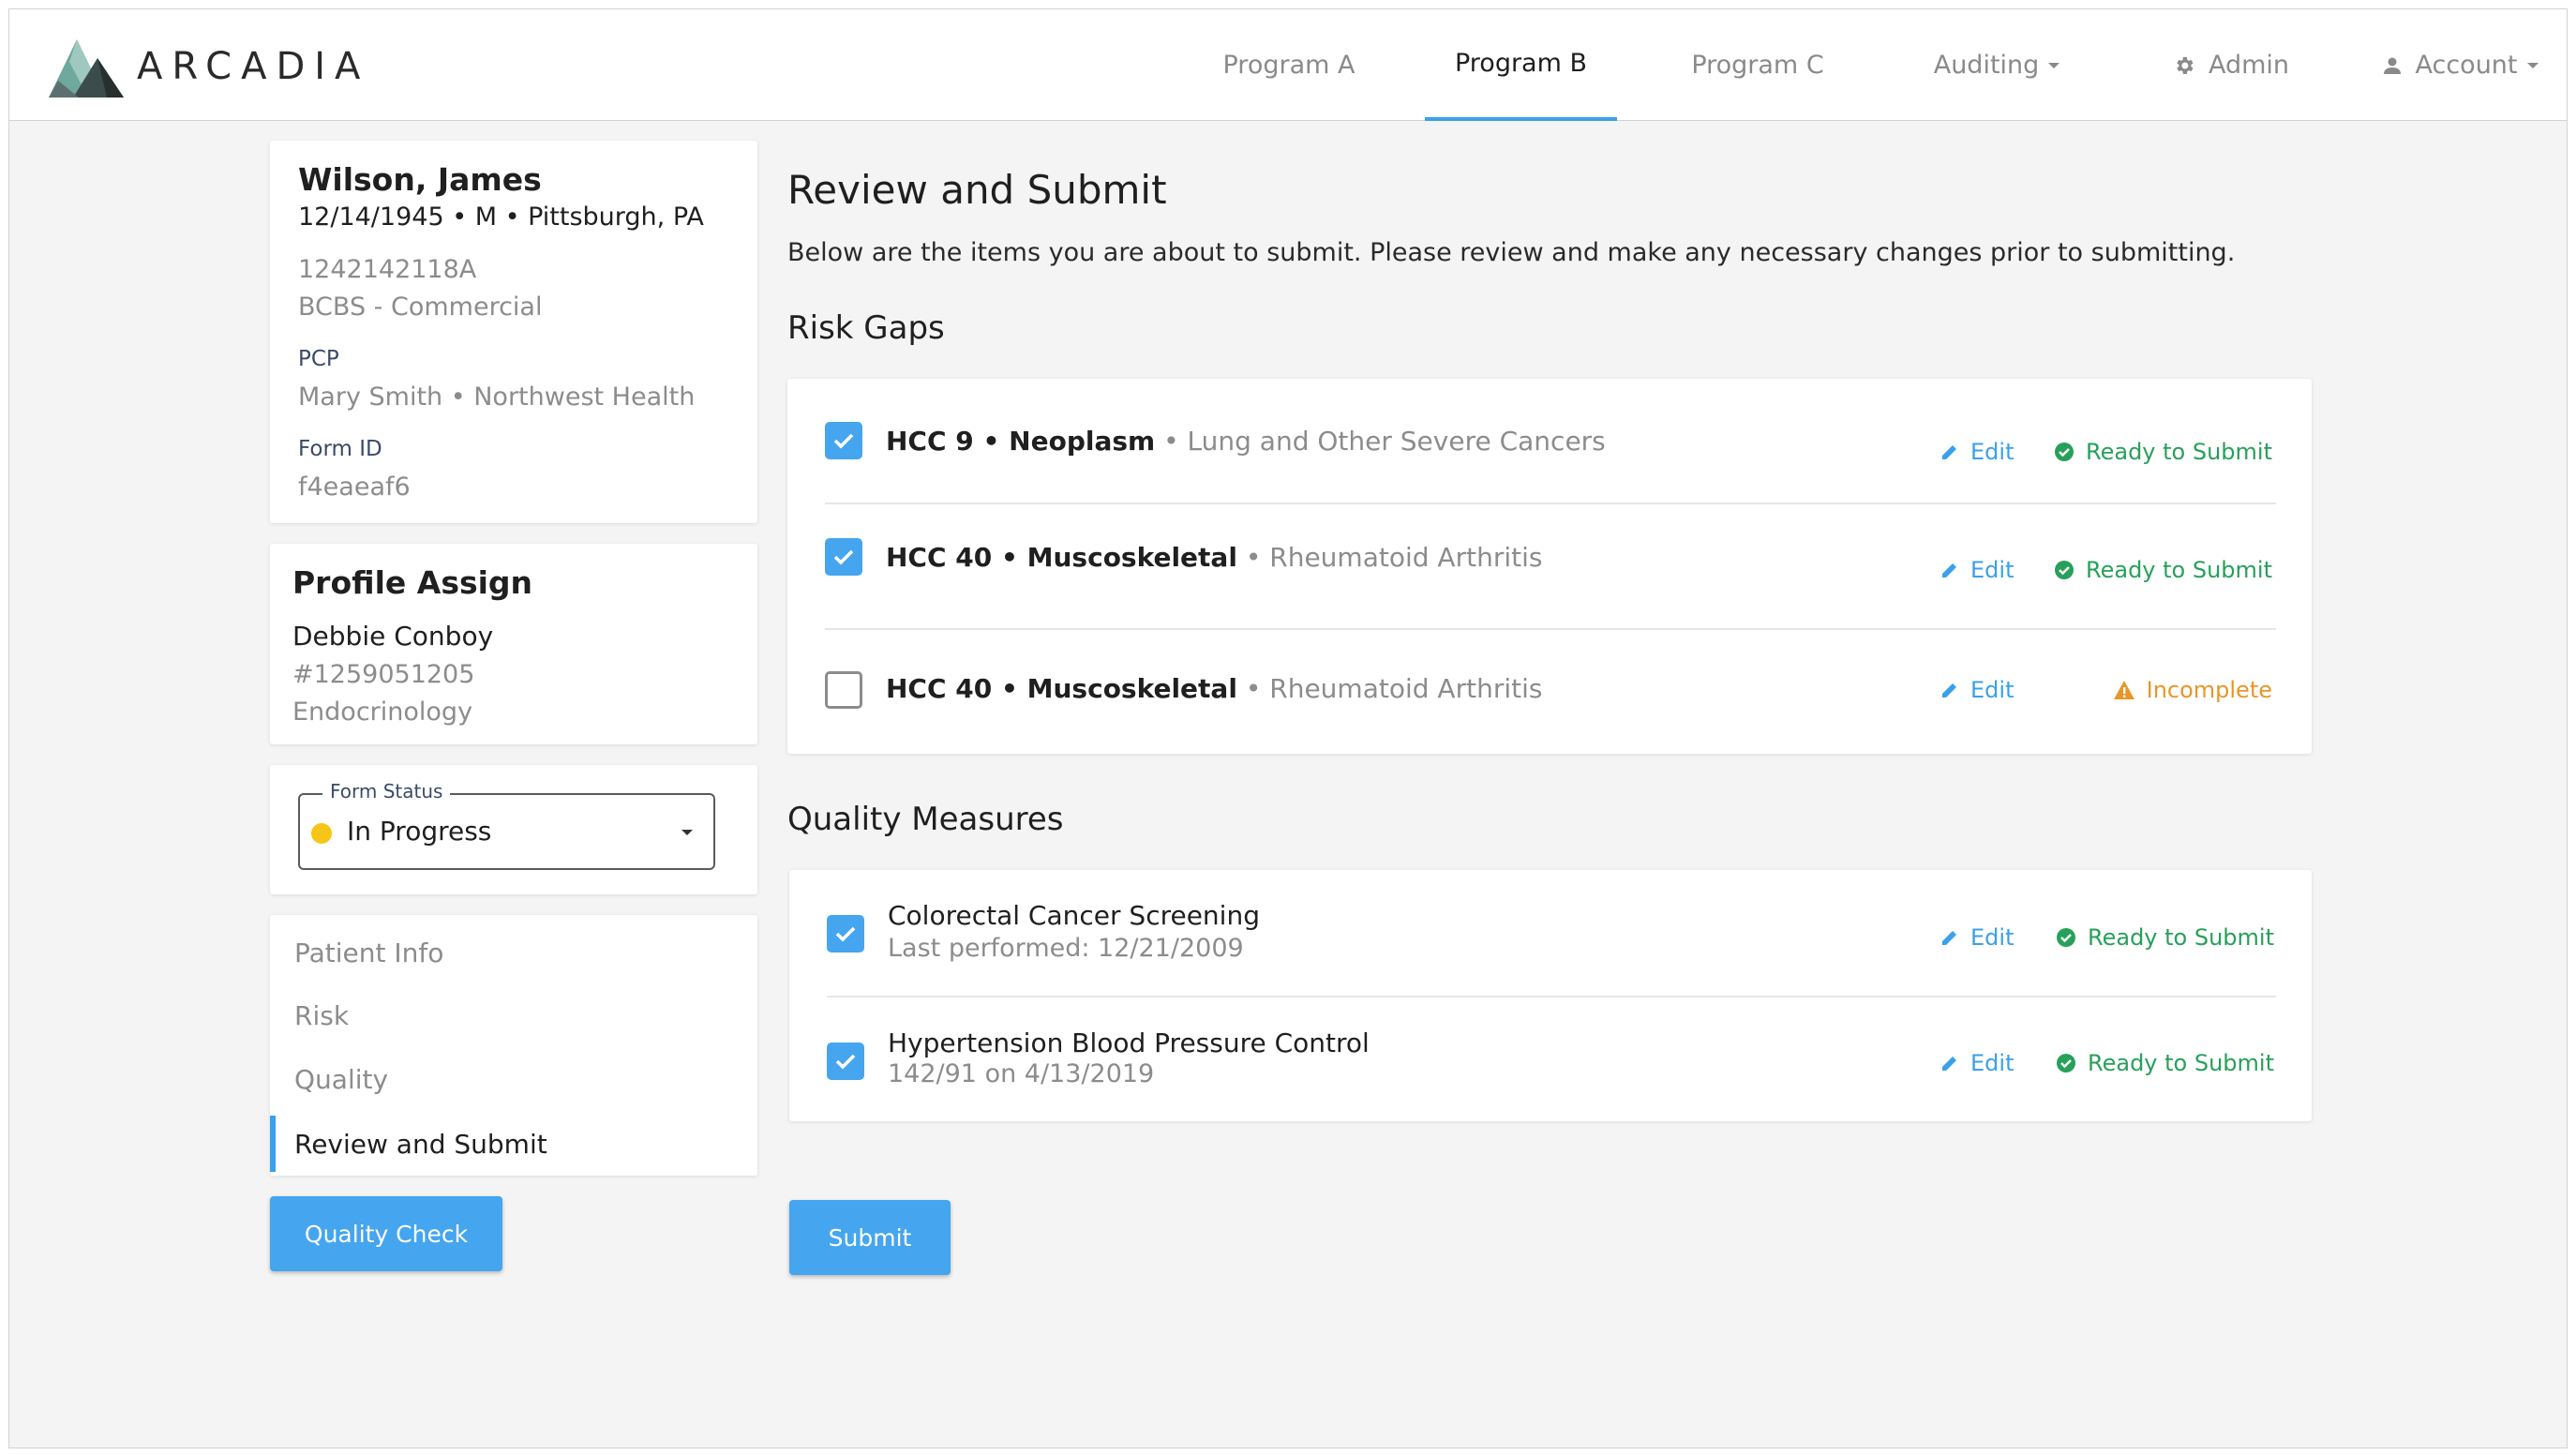  Describe the element at coordinates (2209, 690) in the screenshot. I see `status-label: Incomplete` at that location.